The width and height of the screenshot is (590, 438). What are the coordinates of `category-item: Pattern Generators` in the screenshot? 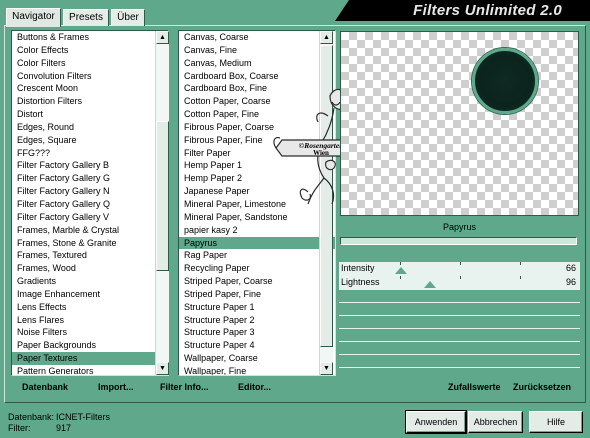 It's located at (90, 370).